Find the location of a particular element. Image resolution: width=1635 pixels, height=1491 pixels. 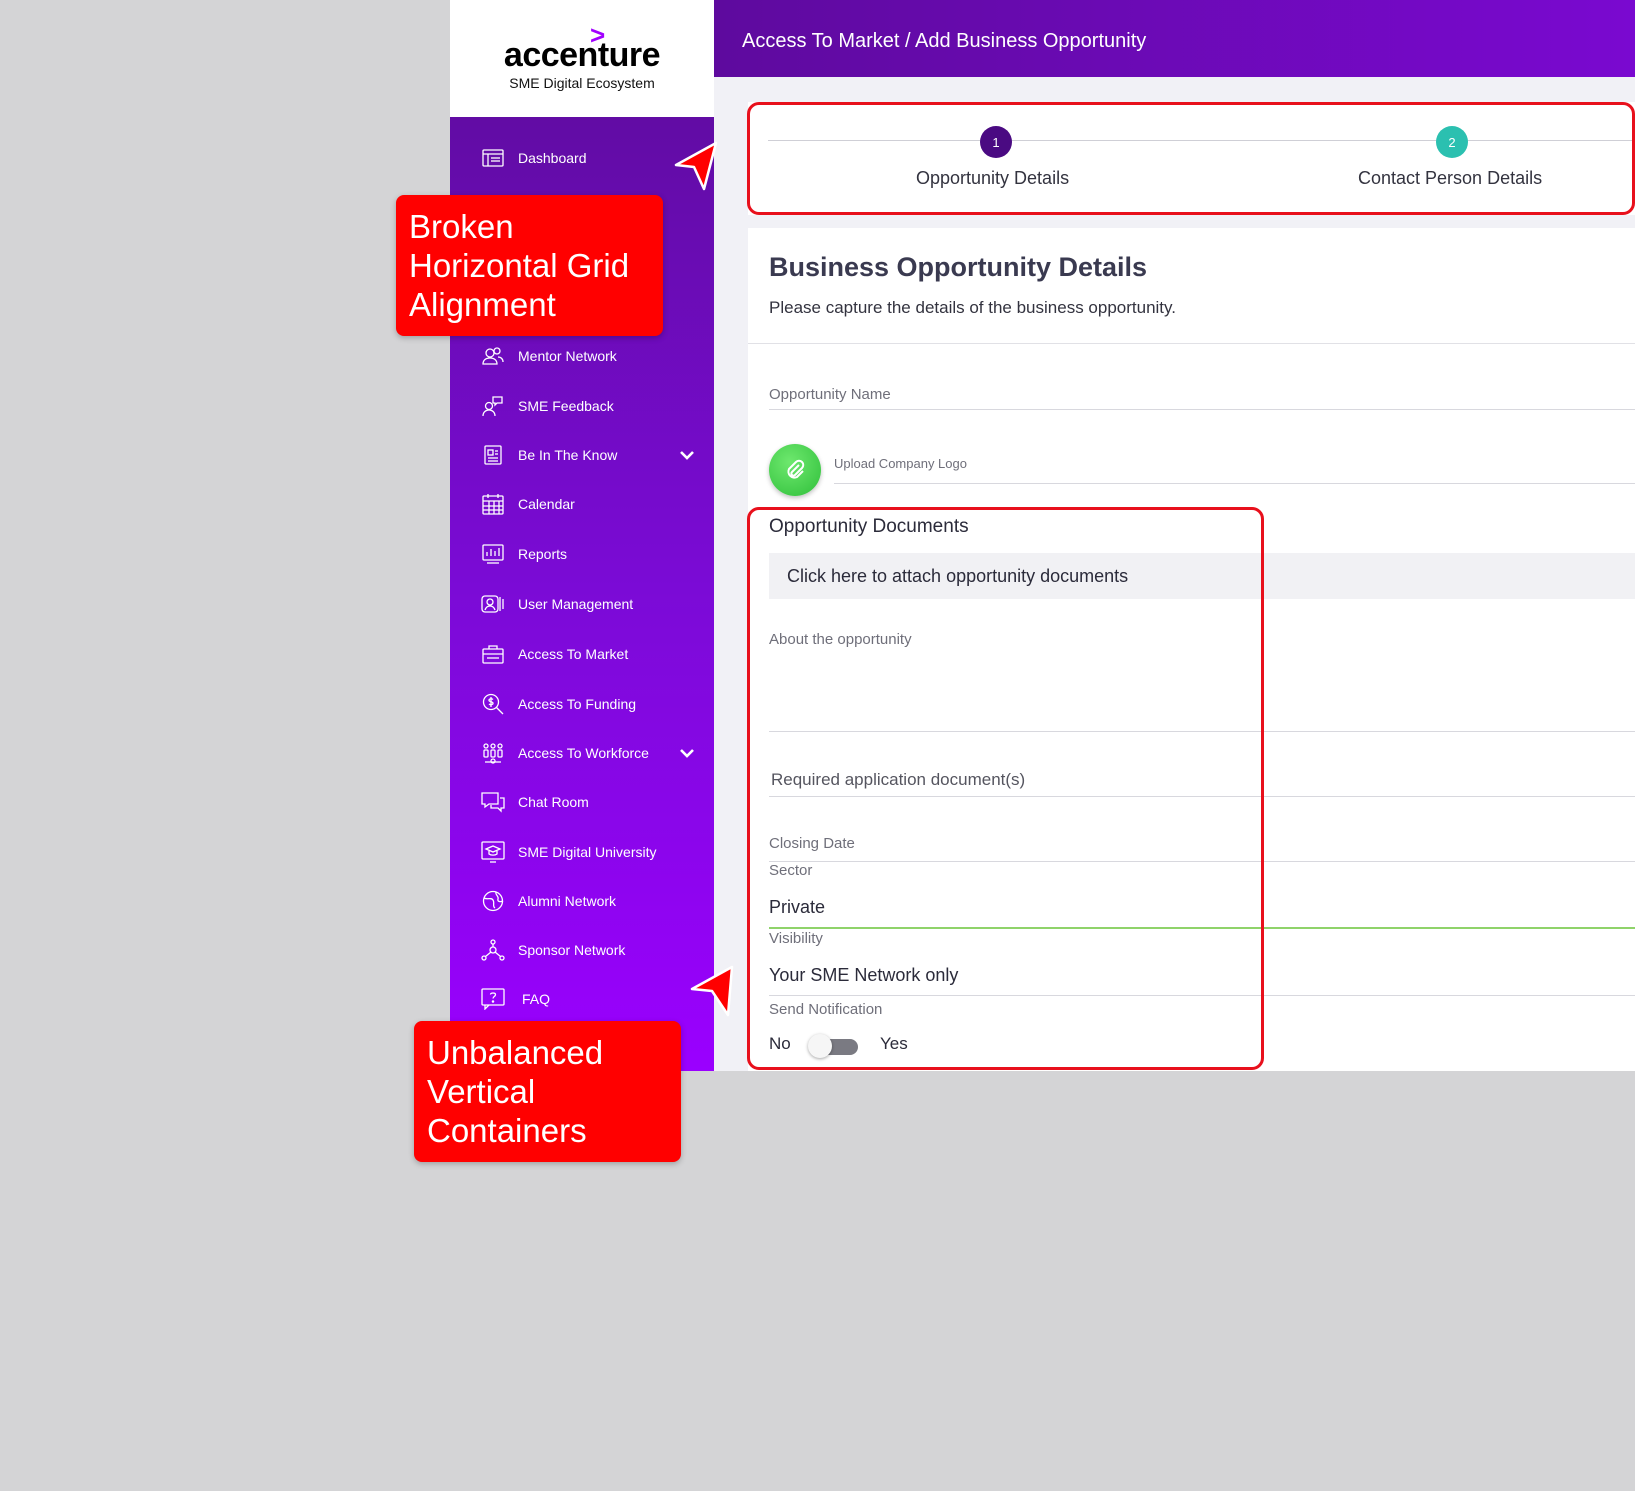

logo-wordmark: accenture is located at coordinates (582, 55).